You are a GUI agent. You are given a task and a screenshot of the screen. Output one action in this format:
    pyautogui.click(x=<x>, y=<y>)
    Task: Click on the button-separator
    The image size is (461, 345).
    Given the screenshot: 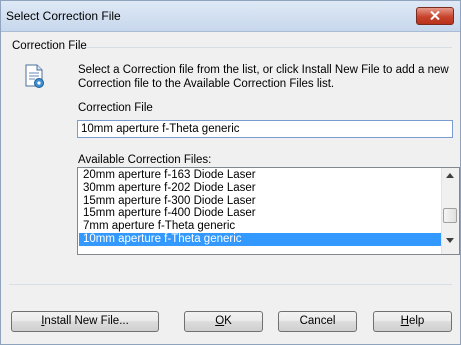 What is the action you would take?
    pyautogui.click(x=230, y=284)
    